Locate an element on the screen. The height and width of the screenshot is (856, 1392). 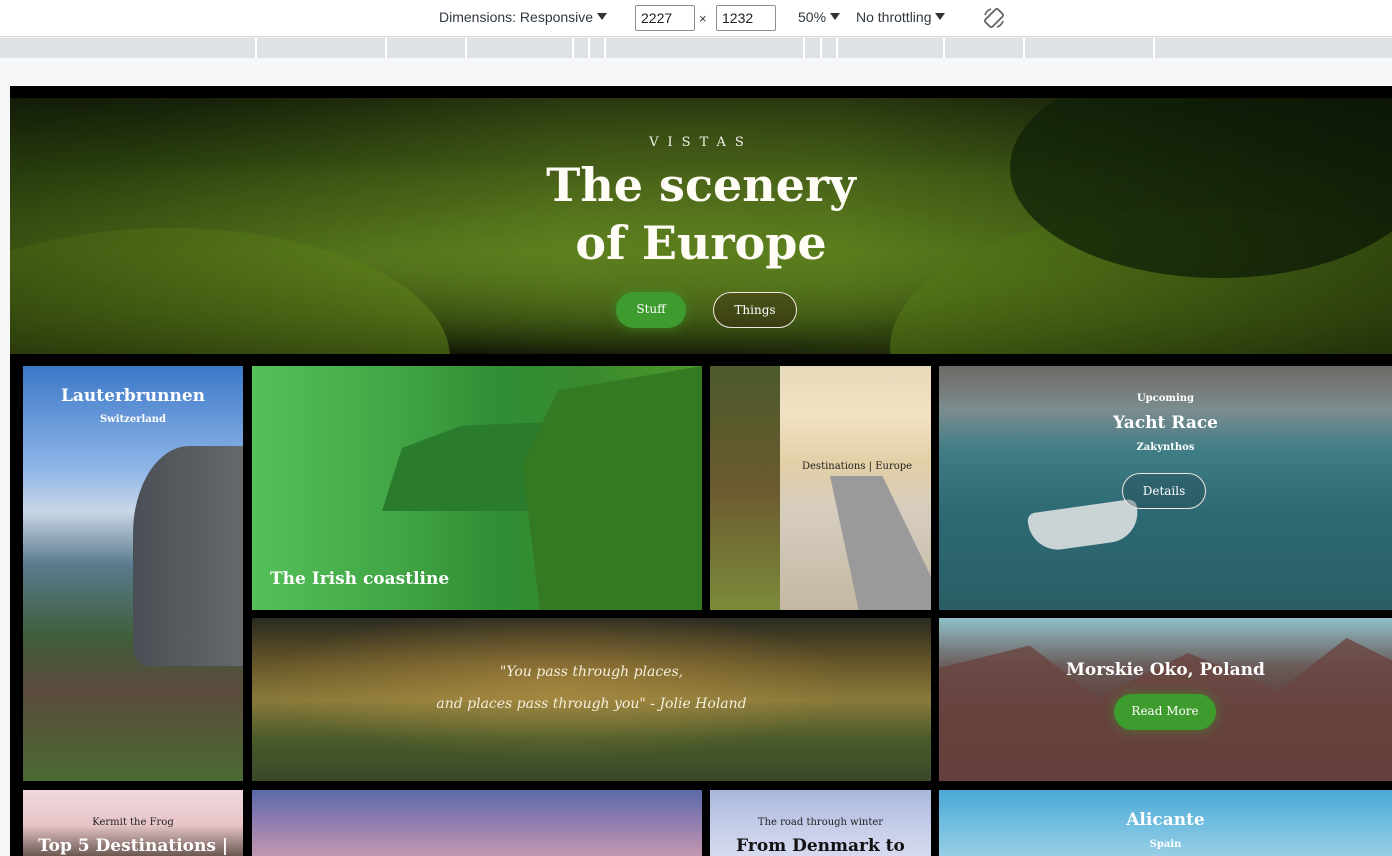
tree-shape is located at coordinates (745, 488).